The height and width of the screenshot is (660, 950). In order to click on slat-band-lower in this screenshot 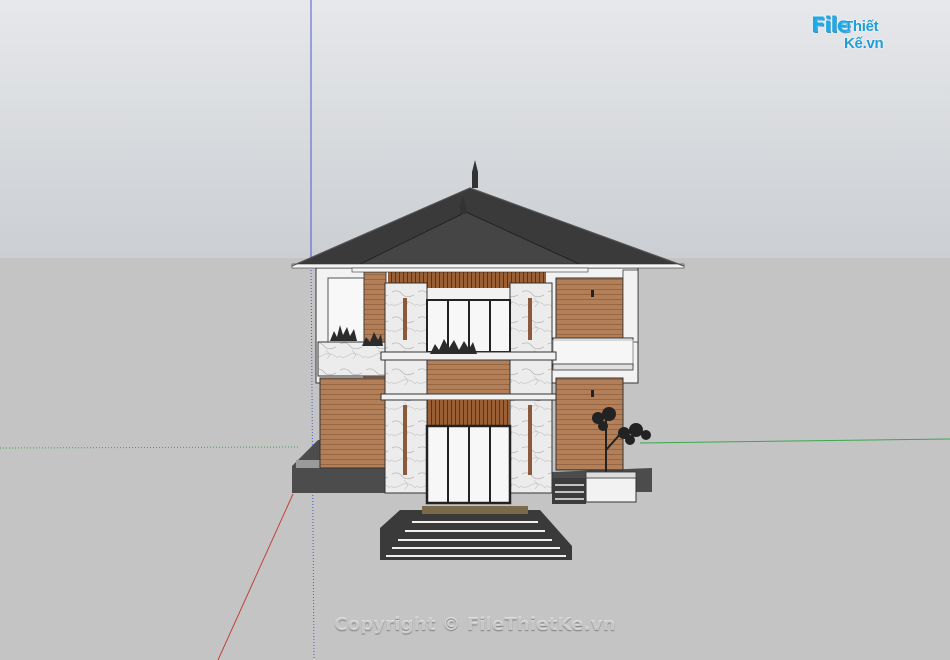, I will do `click(468, 413)`.